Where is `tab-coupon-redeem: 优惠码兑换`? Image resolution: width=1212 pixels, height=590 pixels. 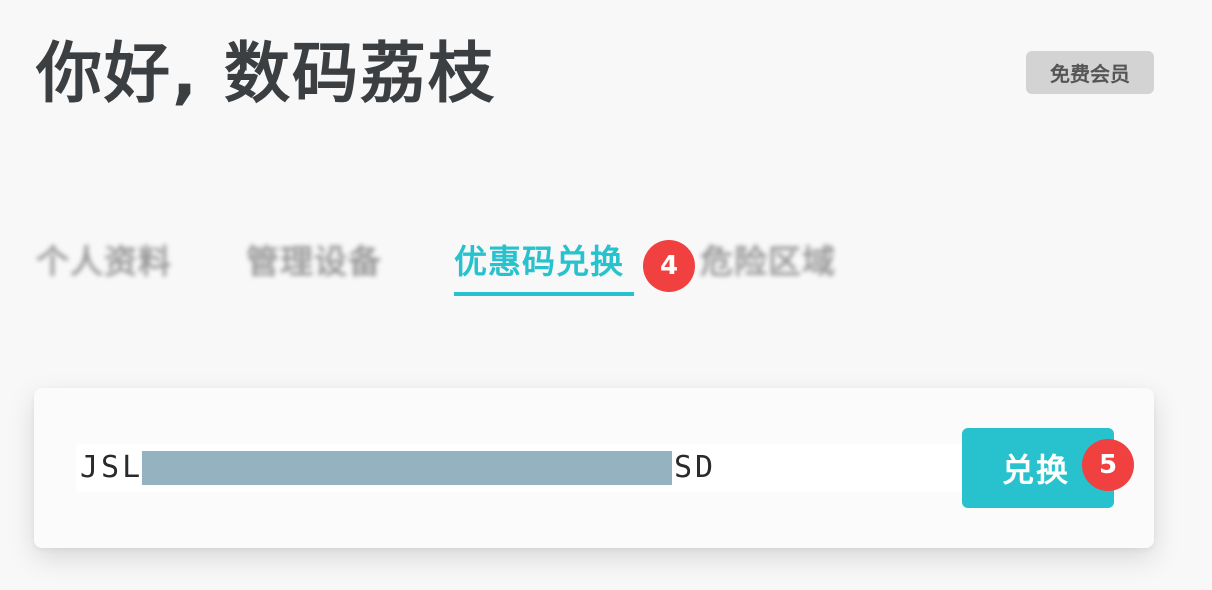
tab-coupon-redeem: 优惠码兑换 is located at coordinates (539, 262).